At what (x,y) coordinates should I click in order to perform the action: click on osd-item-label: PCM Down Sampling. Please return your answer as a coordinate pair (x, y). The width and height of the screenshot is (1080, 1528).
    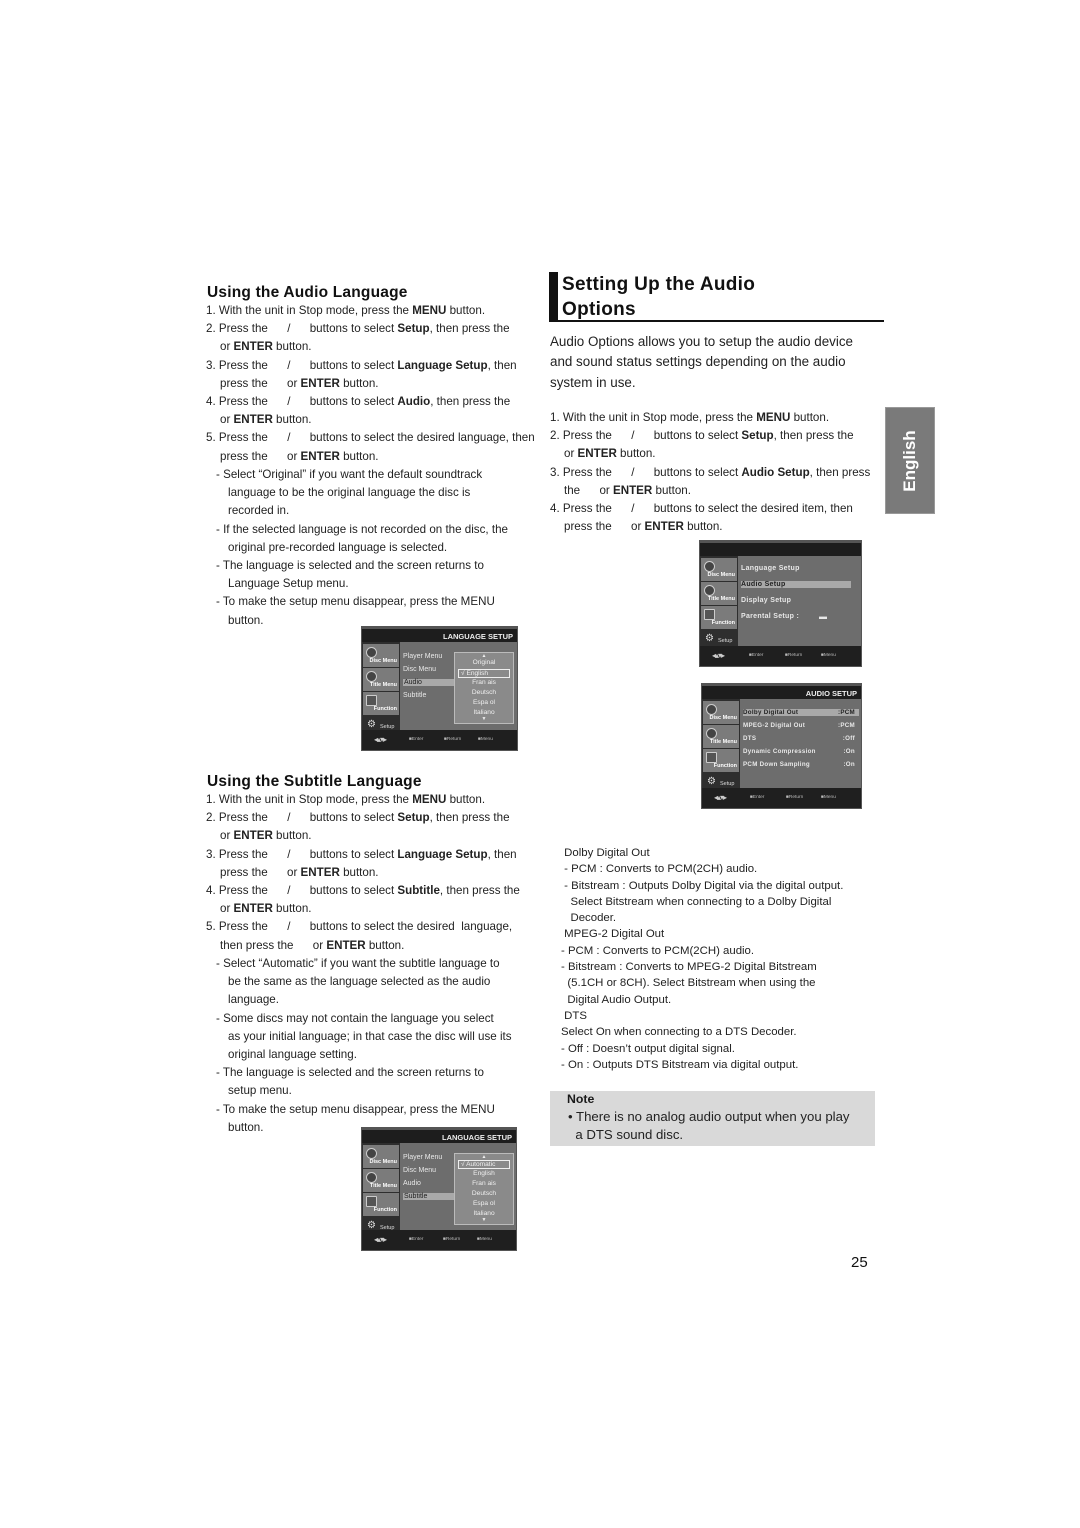
    Looking at the image, I should click on (776, 764).